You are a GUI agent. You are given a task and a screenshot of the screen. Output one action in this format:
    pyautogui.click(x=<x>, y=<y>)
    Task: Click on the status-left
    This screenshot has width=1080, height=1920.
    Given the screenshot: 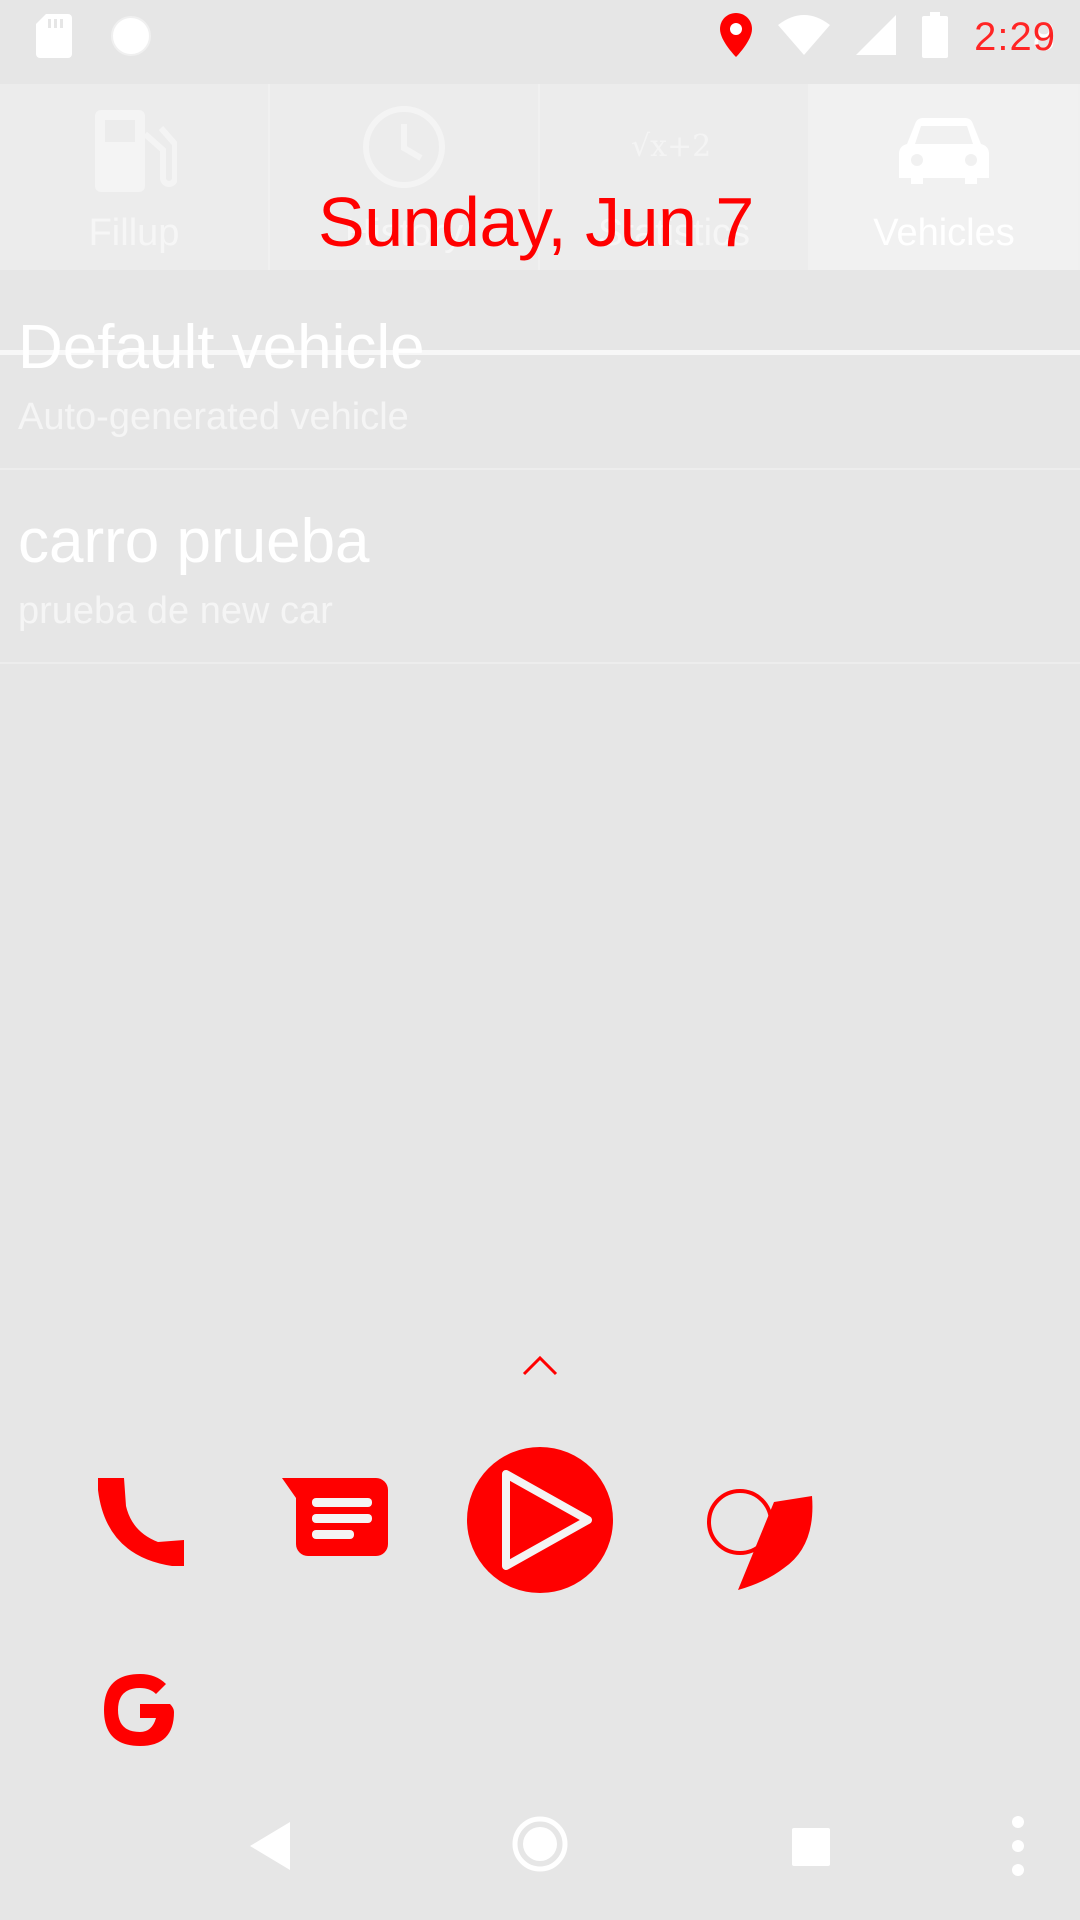 What is the action you would take?
    pyautogui.click(x=94, y=38)
    